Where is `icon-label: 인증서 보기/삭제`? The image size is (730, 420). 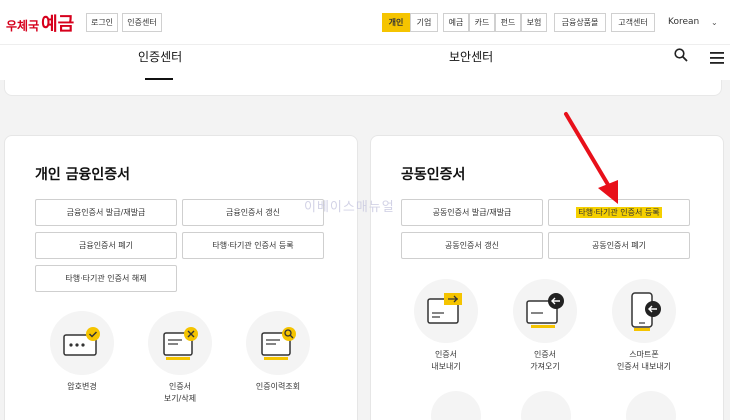 icon-label: 인증서 보기/삭제 is located at coordinates (180, 392).